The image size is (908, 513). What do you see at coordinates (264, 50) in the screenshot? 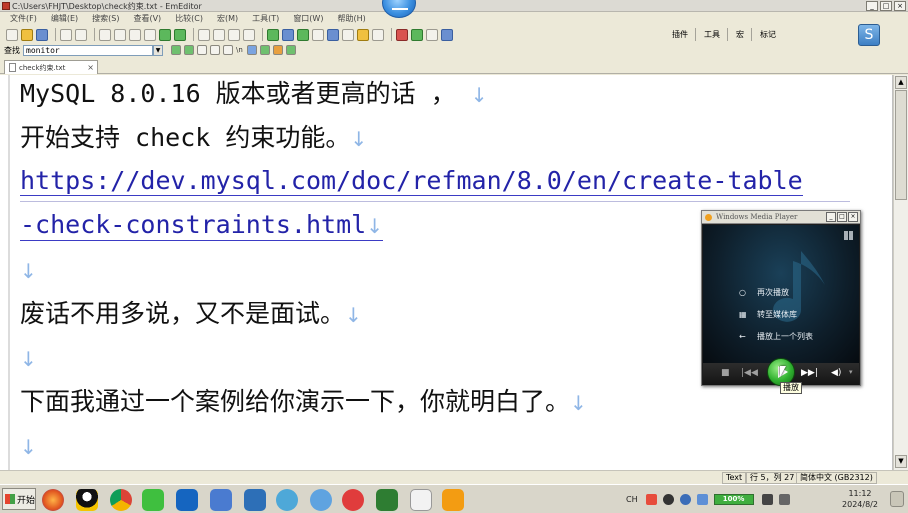
I see `find-all-icon` at bounding box center [264, 50].